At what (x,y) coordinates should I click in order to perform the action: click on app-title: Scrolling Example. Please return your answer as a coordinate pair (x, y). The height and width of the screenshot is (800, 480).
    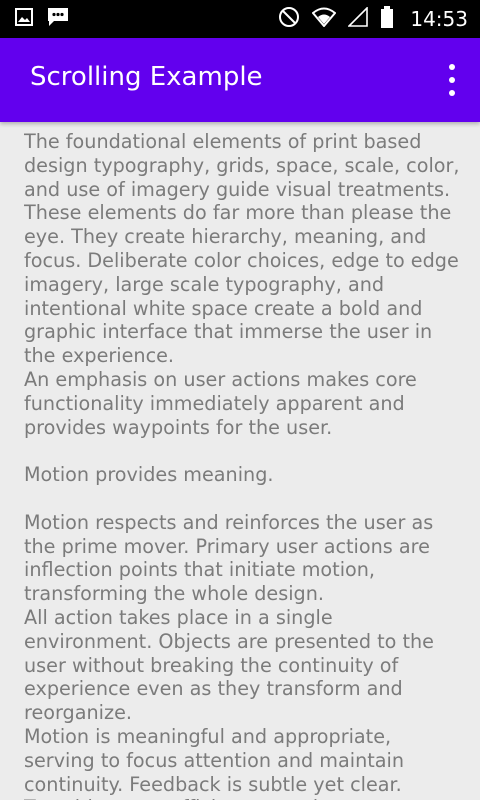
    Looking at the image, I should click on (146, 77).